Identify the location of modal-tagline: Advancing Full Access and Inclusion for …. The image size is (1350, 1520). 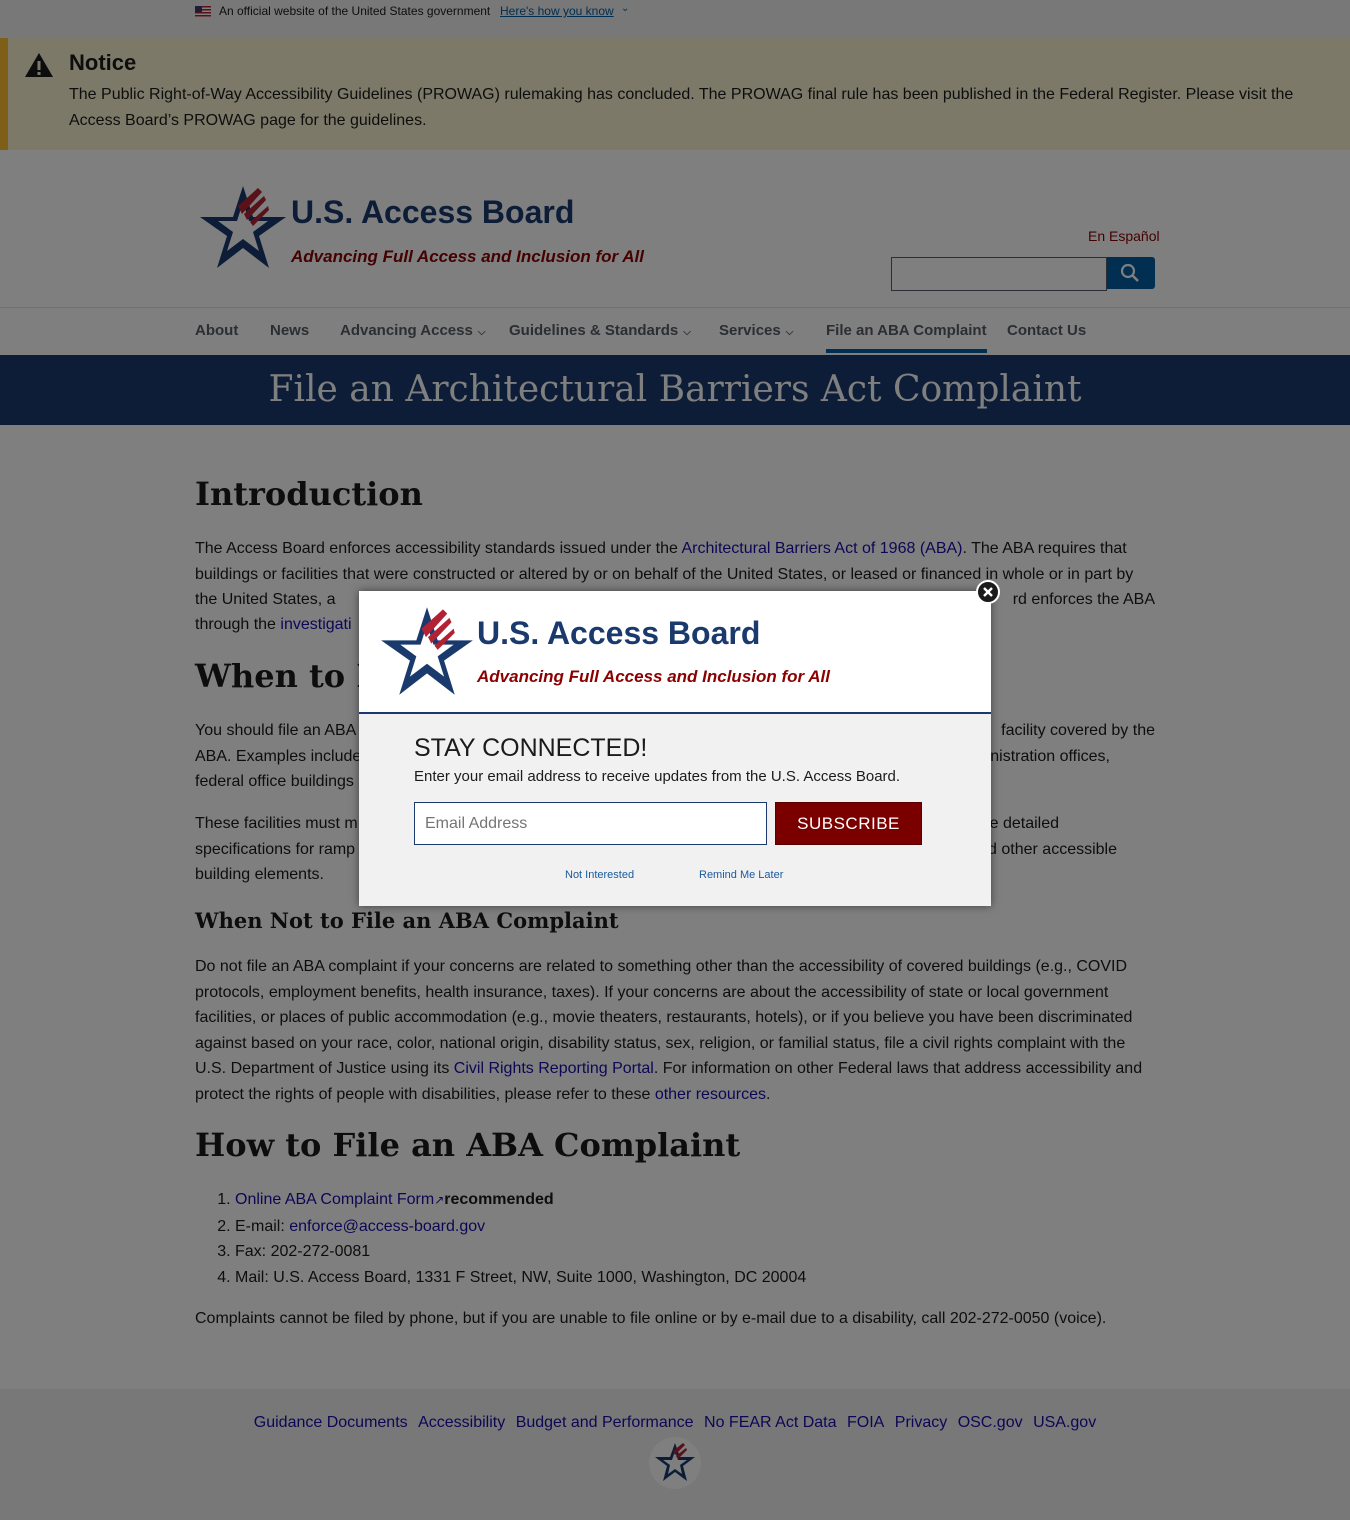
(653, 676).